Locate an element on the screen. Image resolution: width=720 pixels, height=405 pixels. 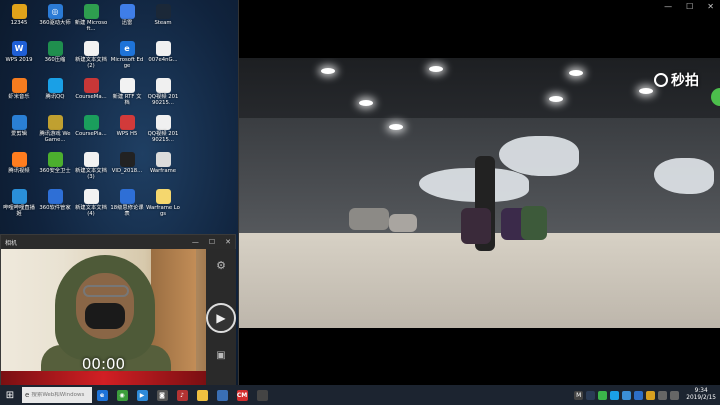
player-window-controls: — ☐ ✕ is located at coordinates (689, 6).